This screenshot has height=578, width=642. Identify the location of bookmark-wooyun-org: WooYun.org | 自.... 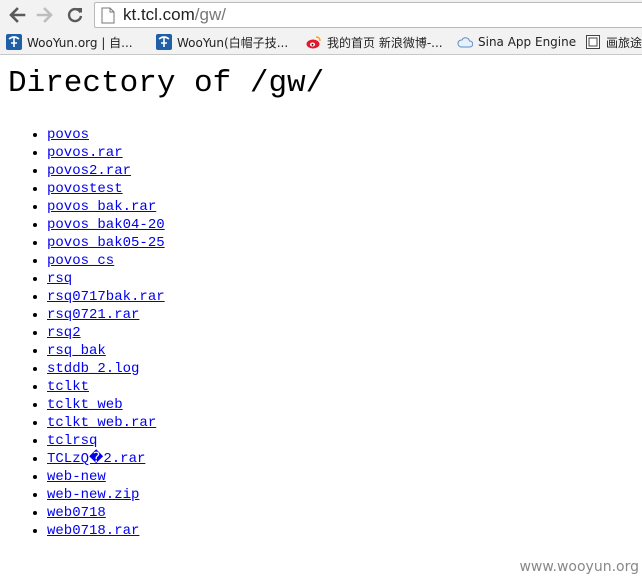
(69, 42).